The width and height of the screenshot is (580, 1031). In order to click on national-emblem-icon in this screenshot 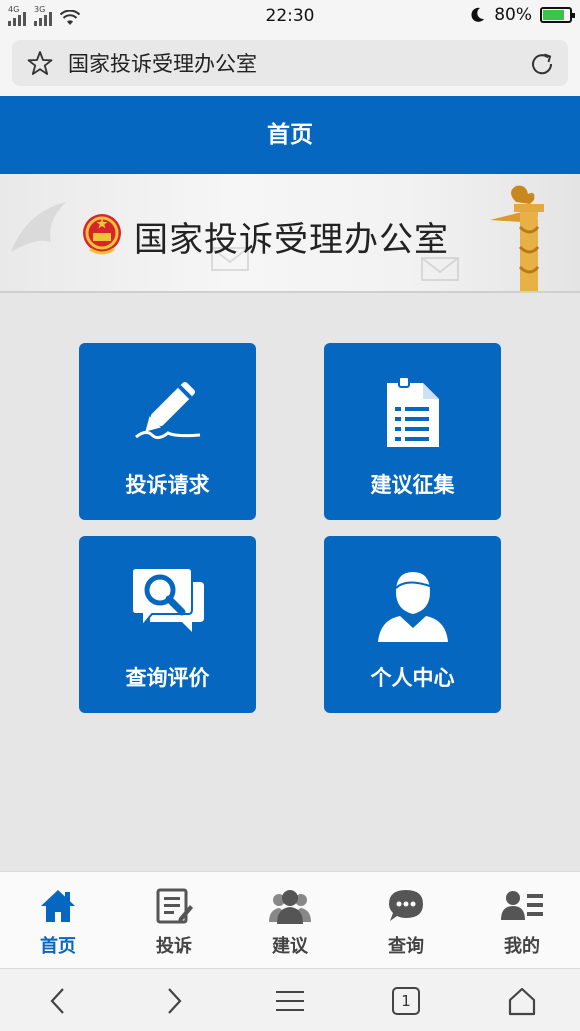, I will do `click(102, 234)`.